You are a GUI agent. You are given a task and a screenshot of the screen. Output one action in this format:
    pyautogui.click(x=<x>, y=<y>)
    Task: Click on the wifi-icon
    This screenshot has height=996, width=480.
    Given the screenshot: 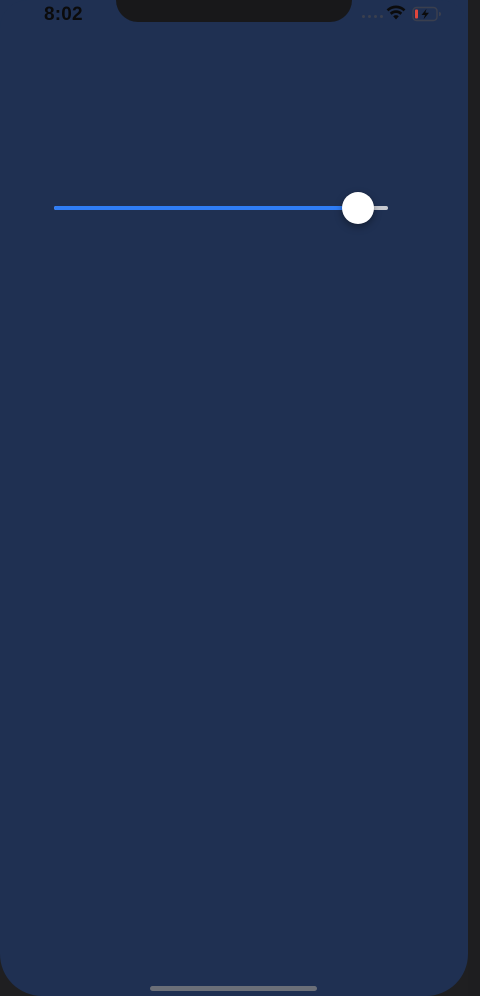 What is the action you would take?
    pyautogui.click(x=396, y=12)
    